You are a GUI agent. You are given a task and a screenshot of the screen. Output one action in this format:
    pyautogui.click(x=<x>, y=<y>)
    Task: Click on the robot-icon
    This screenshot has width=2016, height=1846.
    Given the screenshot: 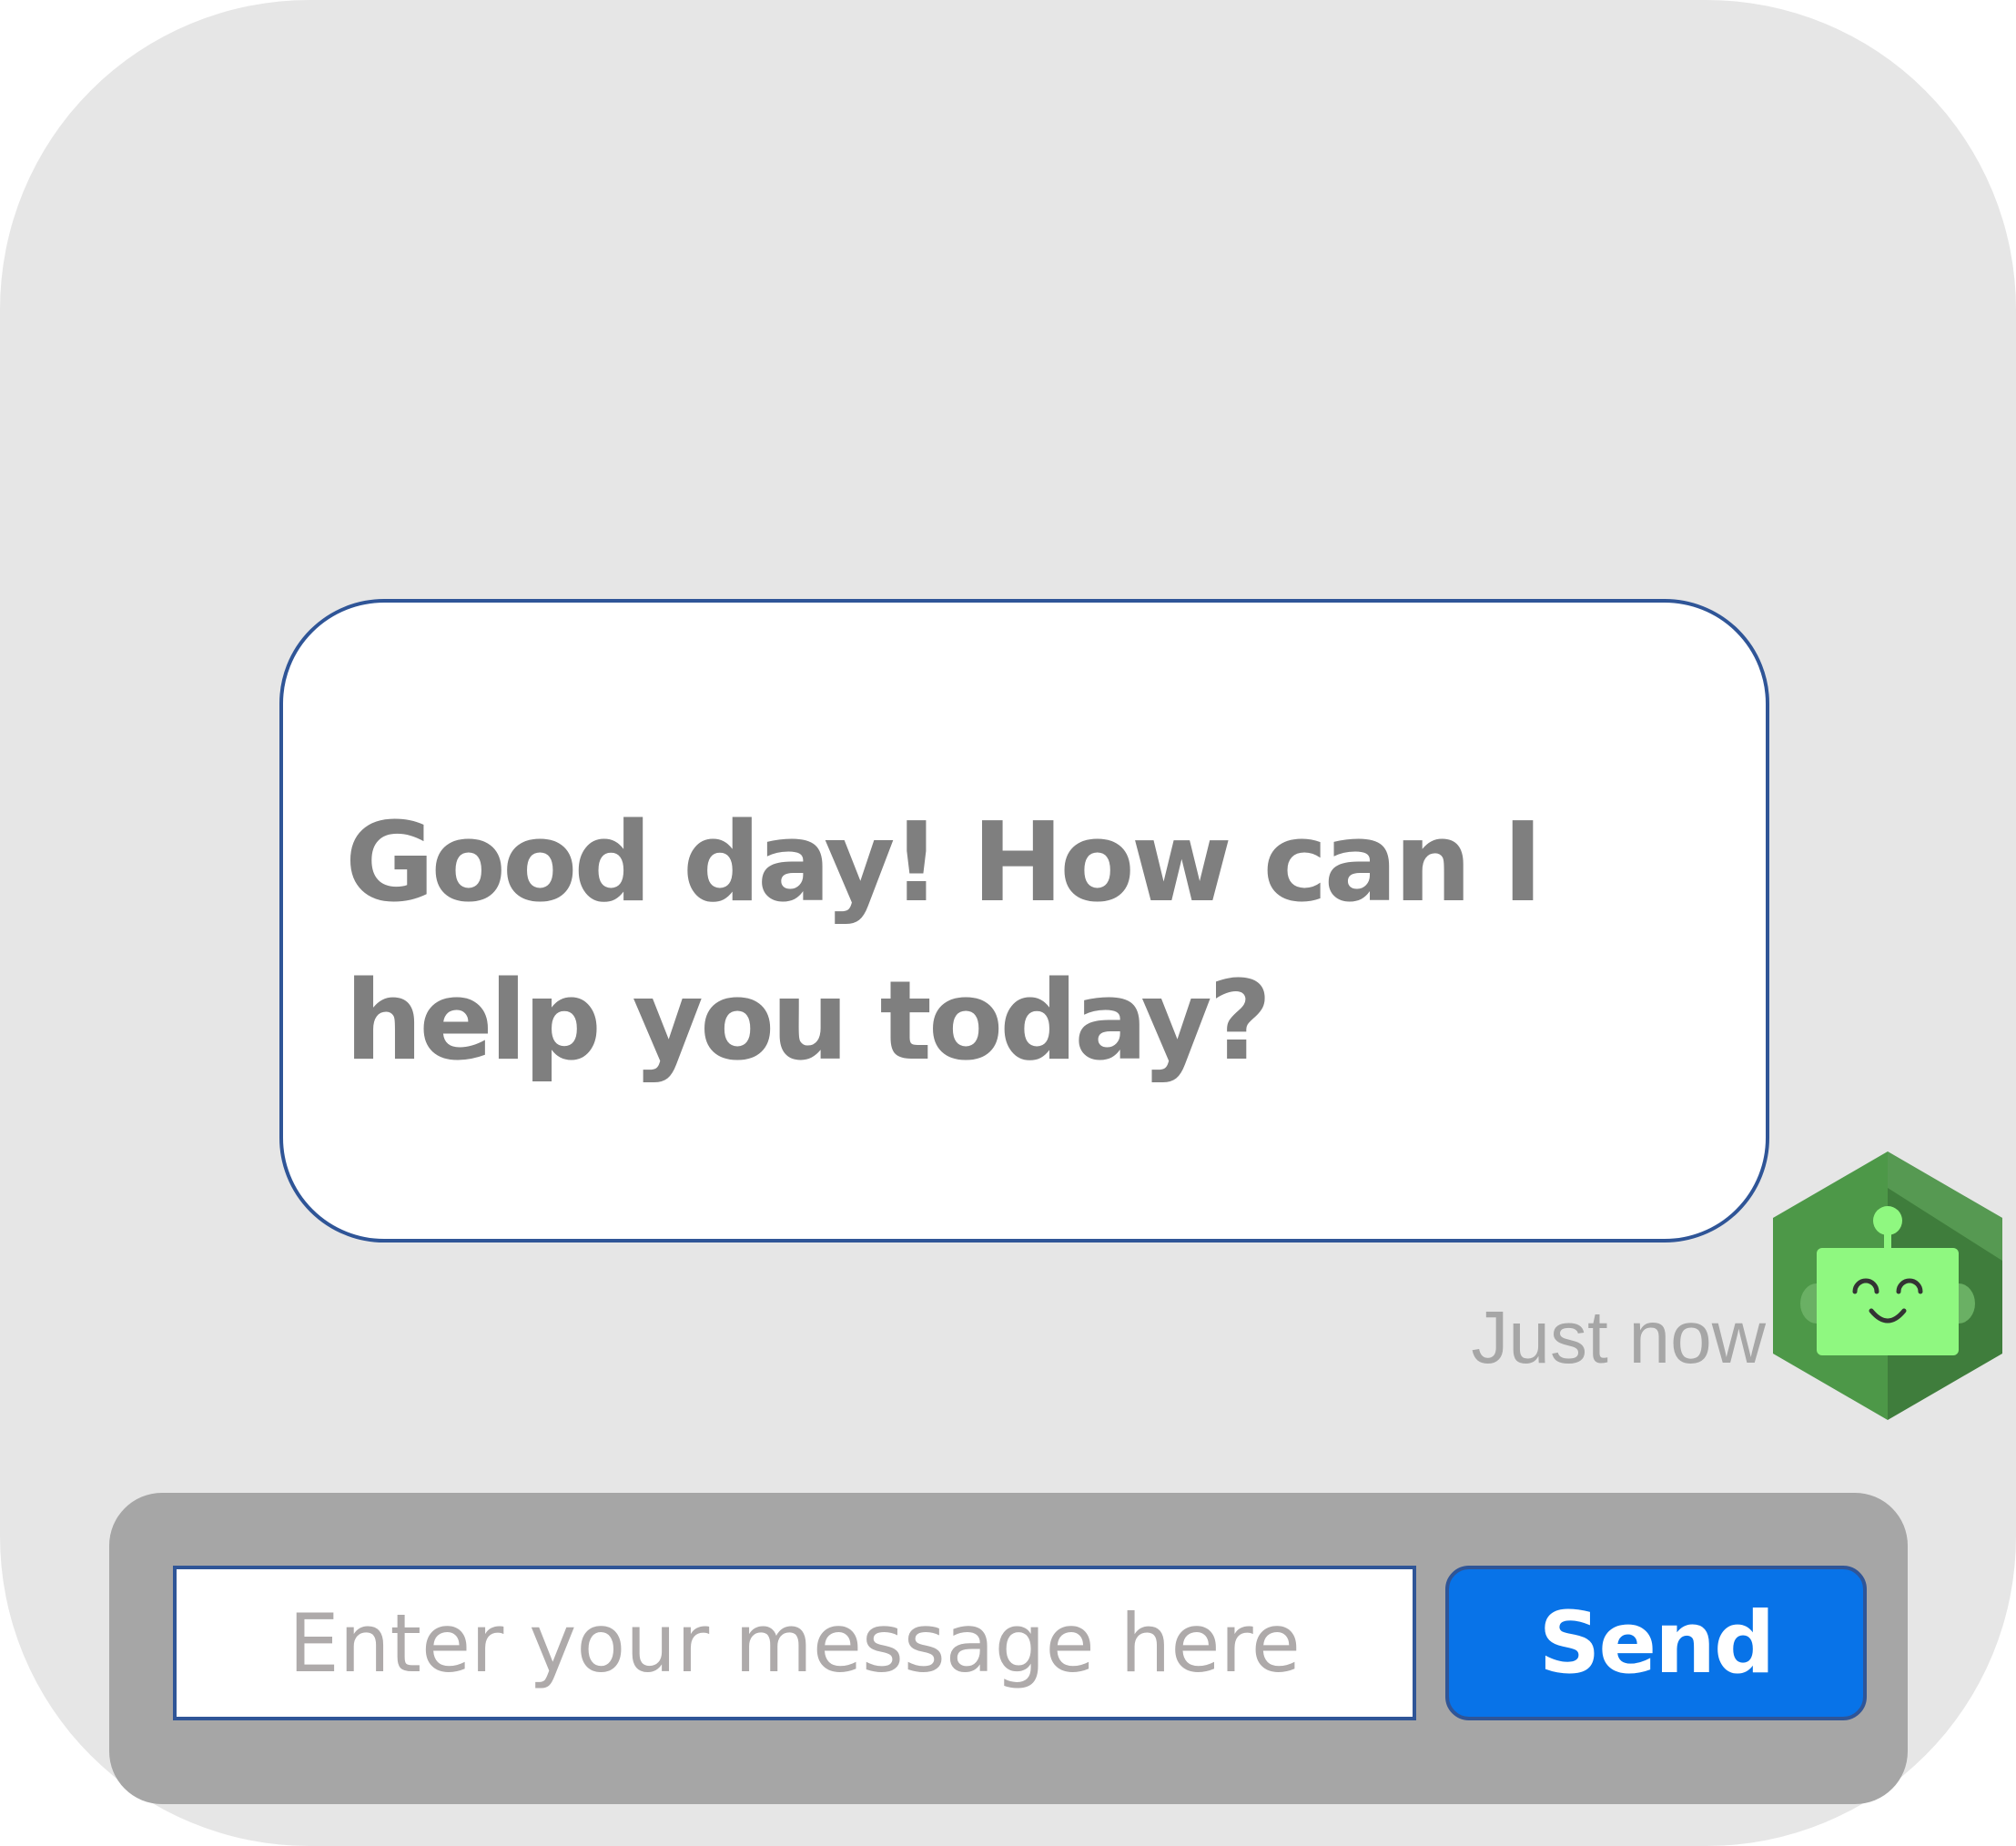 What is the action you would take?
    pyautogui.click(x=1888, y=1285)
    